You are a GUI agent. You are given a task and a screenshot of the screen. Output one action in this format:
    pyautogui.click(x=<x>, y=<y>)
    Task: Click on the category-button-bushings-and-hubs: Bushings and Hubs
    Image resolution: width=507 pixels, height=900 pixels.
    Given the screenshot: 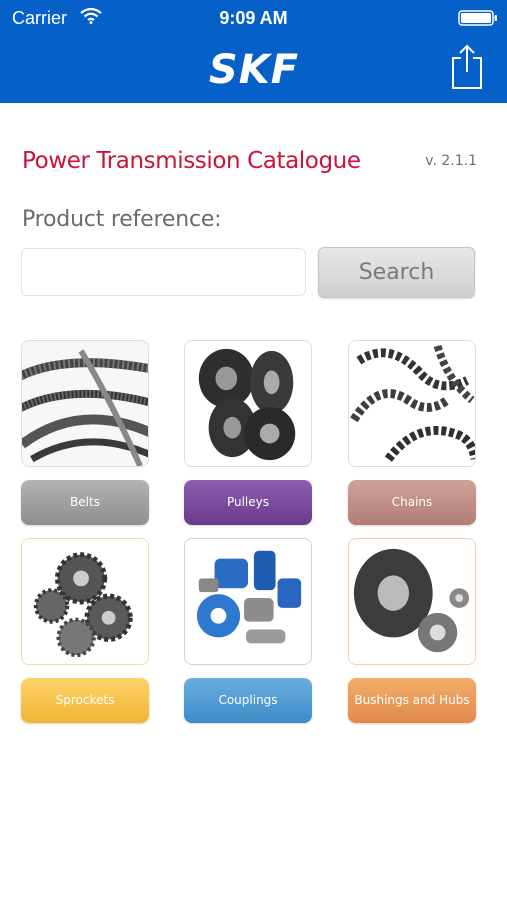 What is the action you would take?
    pyautogui.click(x=412, y=700)
    